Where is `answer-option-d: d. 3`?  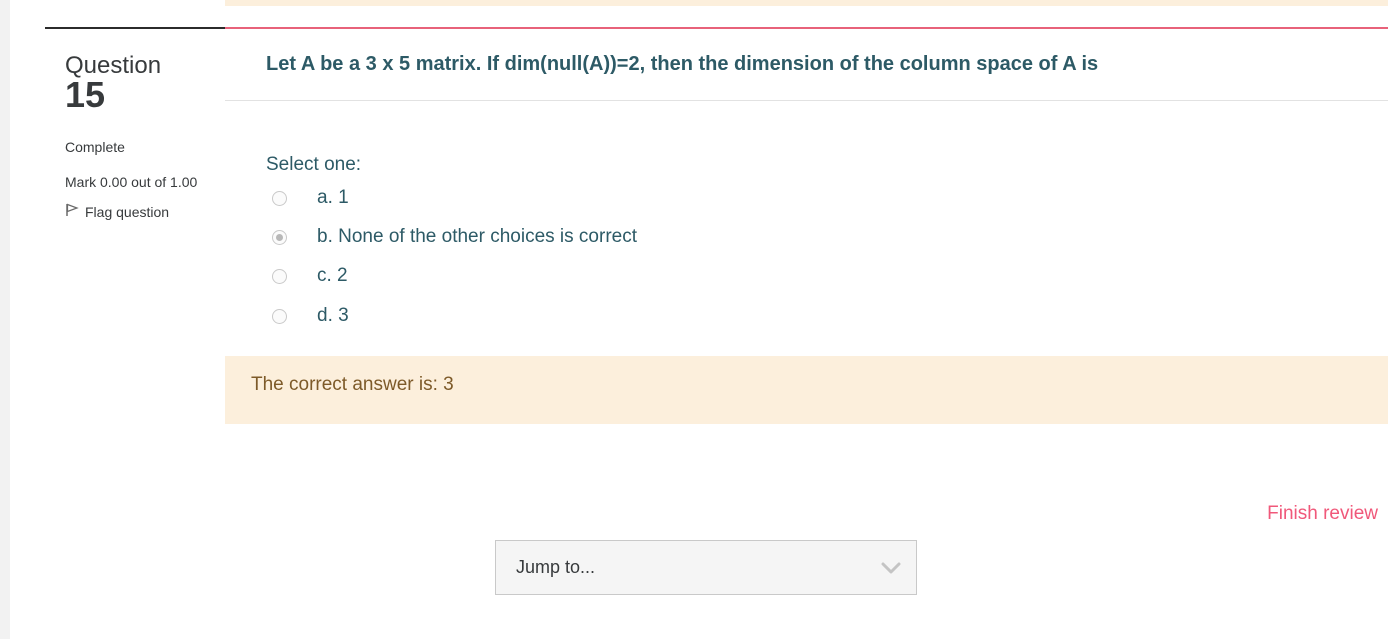 answer-option-d: d. 3 is located at coordinates (572, 316).